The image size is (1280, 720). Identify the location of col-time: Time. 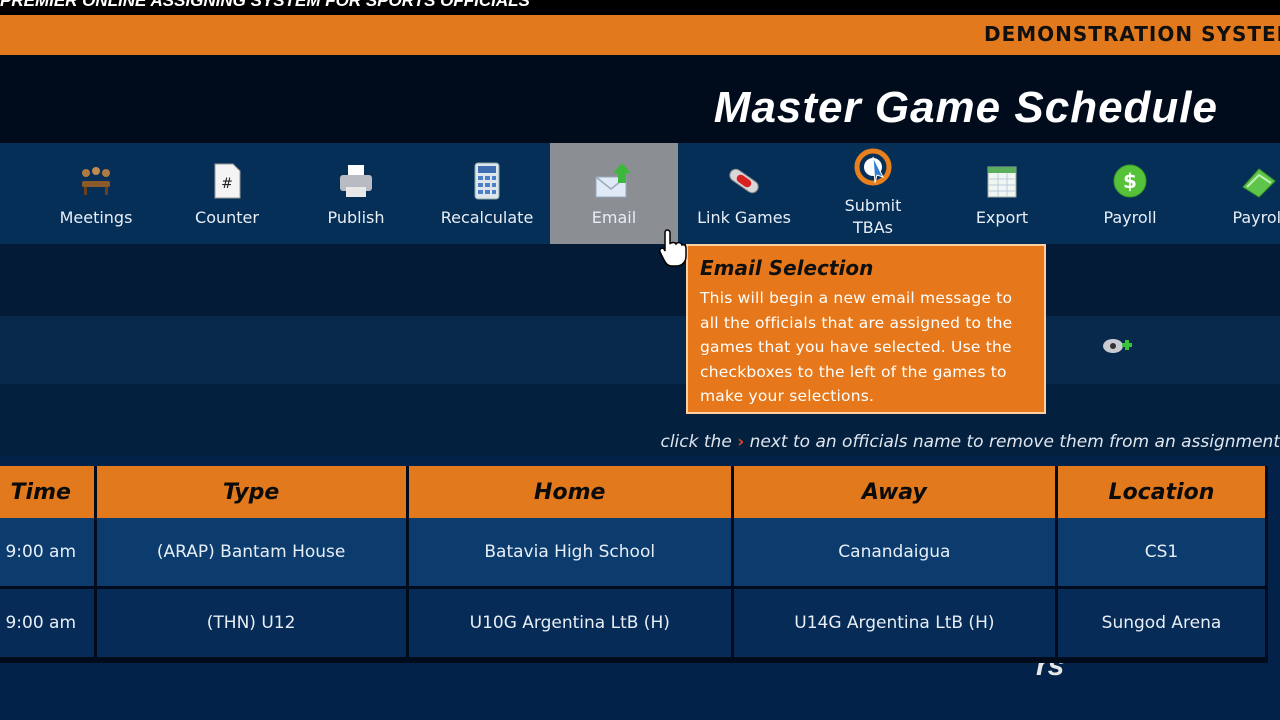
(48, 492).